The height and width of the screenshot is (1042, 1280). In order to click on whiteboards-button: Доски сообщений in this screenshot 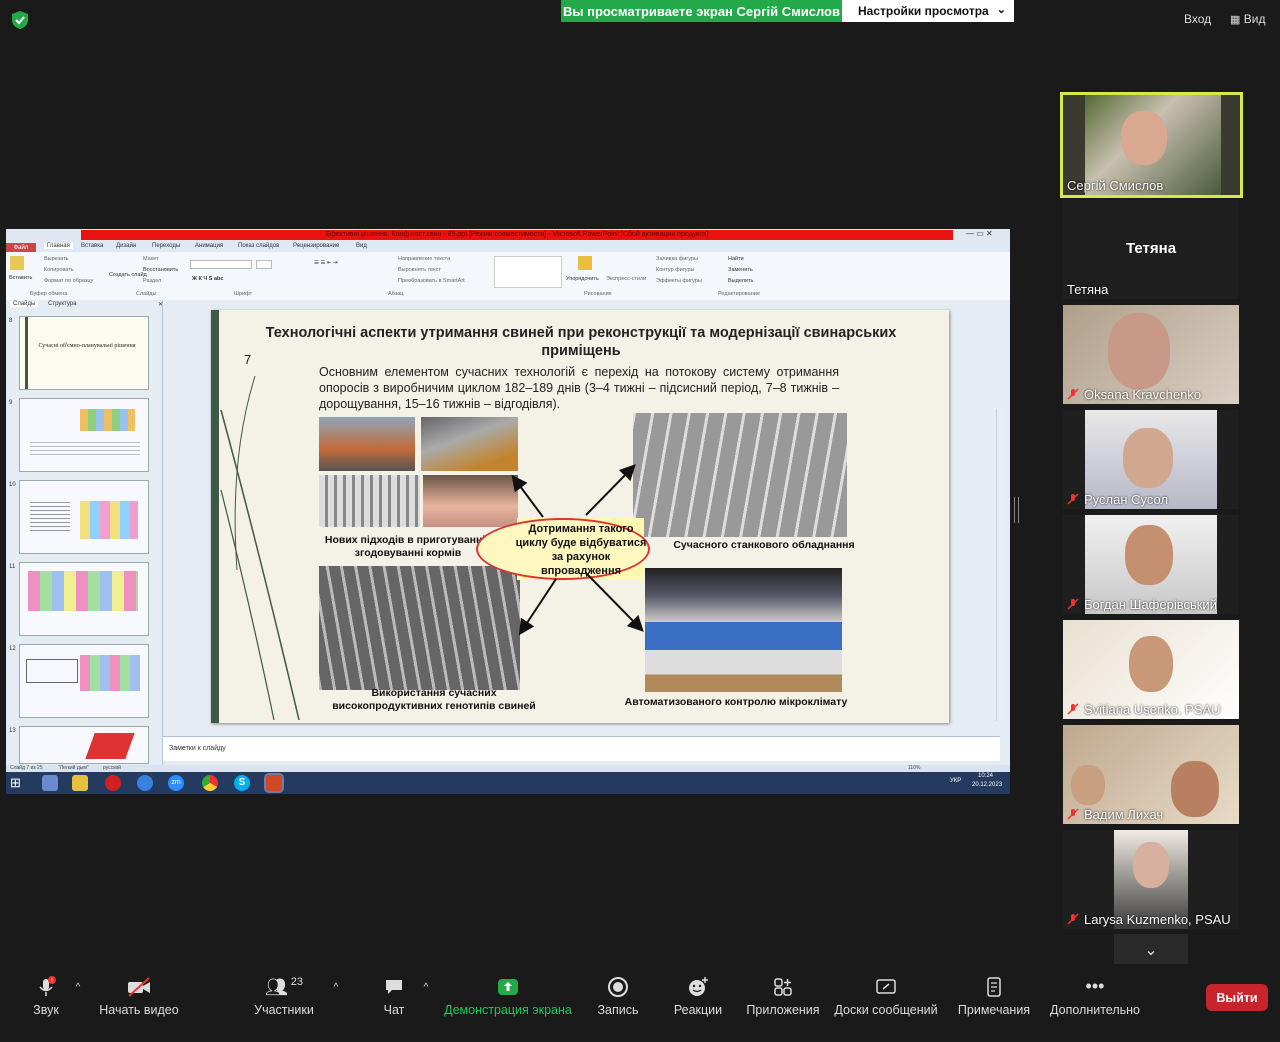, I will do `click(886, 994)`.